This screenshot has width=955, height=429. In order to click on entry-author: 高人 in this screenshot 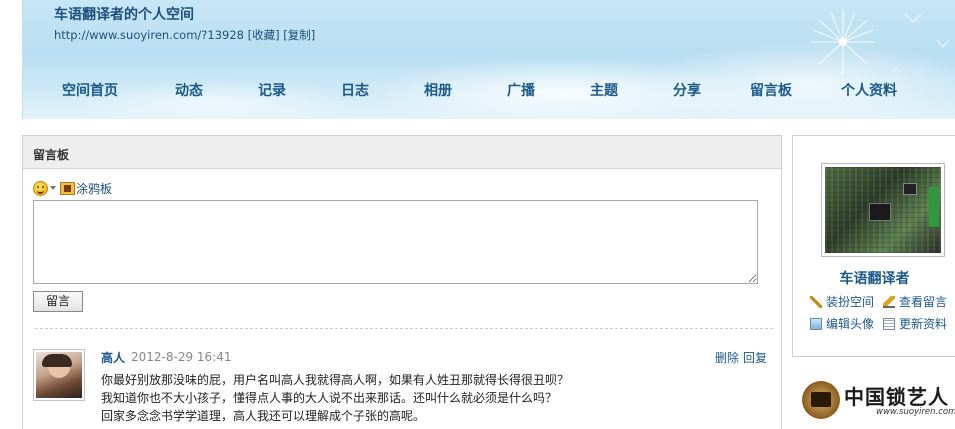, I will do `click(113, 357)`.